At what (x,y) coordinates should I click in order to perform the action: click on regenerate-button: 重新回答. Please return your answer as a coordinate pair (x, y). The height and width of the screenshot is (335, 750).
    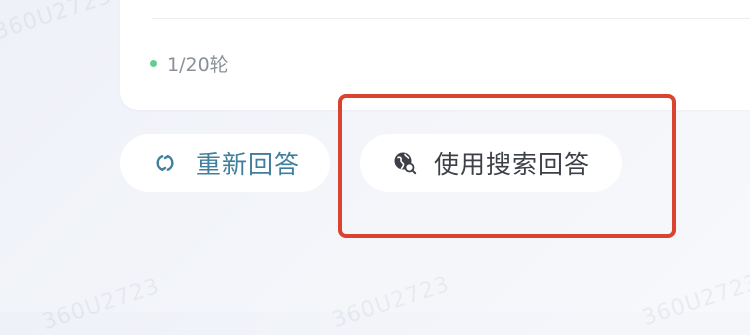
    Looking at the image, I should click on (225, 163).